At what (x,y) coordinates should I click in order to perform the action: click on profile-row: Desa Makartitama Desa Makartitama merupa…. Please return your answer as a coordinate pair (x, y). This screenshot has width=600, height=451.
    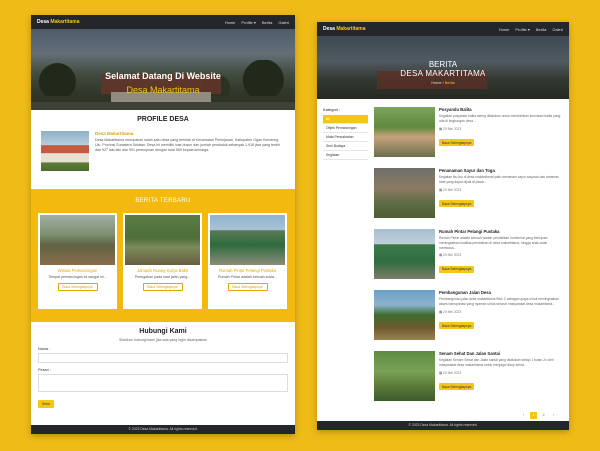
    Looking at the image, I should click on (163, 151).